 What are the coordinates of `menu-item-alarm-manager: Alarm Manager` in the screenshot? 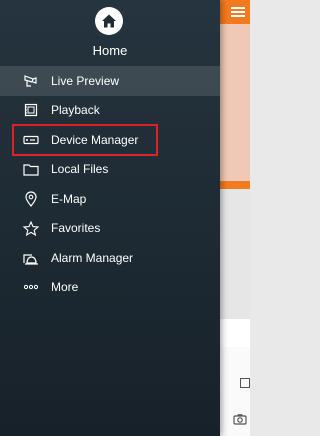 It's located at (110, 258).